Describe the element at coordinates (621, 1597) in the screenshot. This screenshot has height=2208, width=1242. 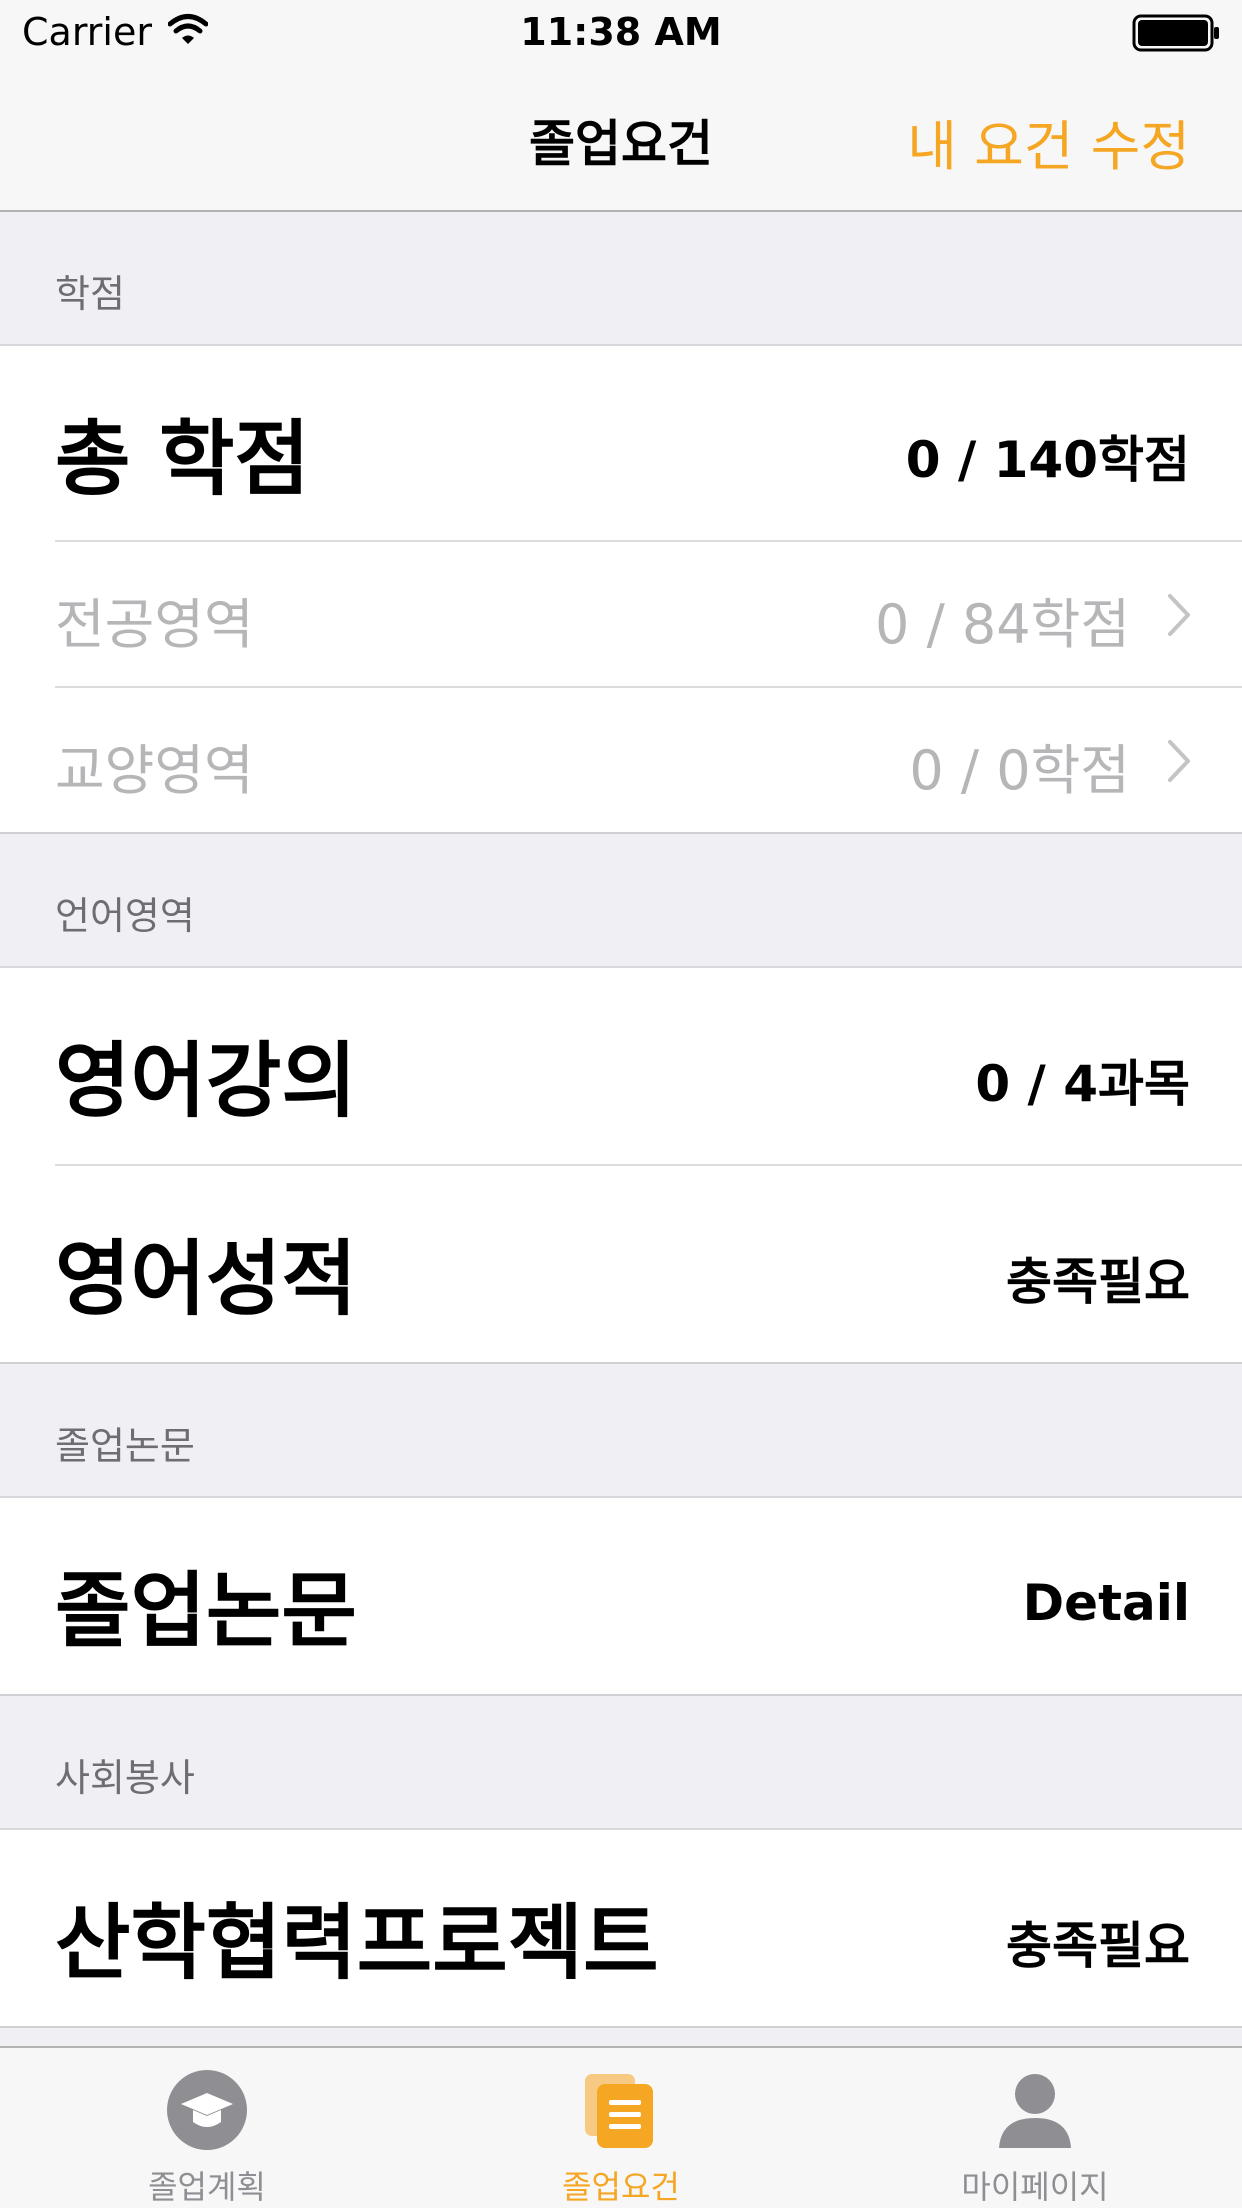
I see `thesis-row: 졸업논문 Detail` at that location.